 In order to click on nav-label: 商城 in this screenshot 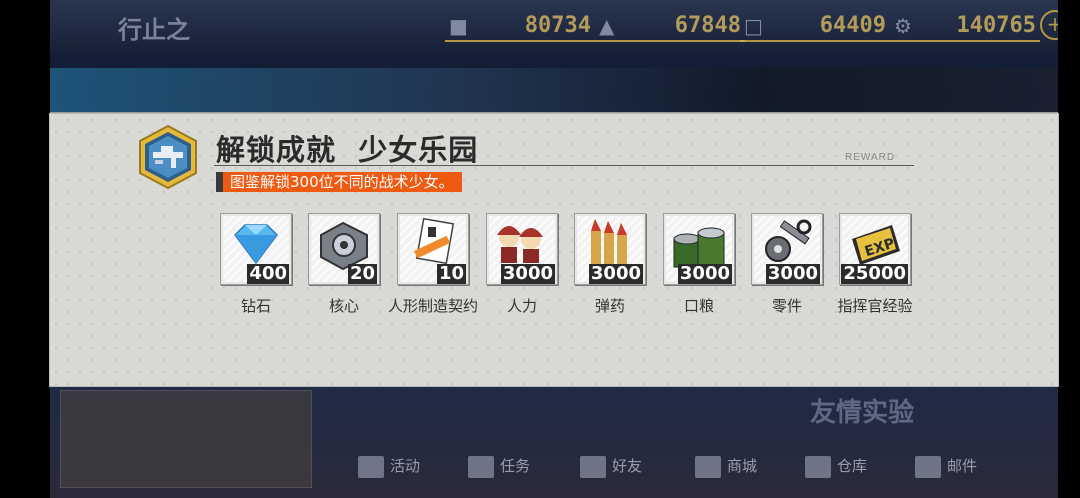, I will do `click(742, 466)`.